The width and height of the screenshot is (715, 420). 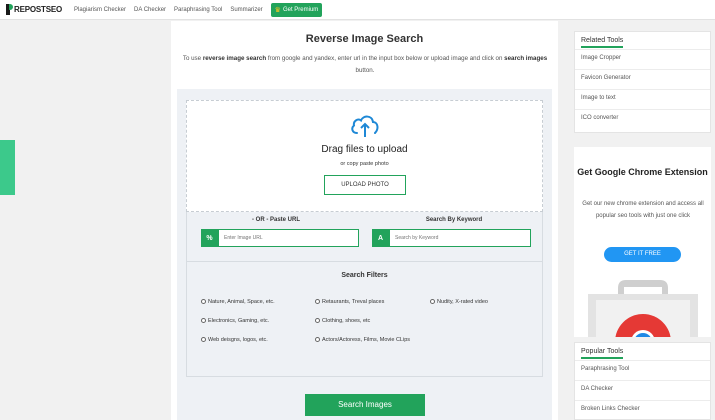 I want to click on desc-text-3: button., so click(x=365, y=70).